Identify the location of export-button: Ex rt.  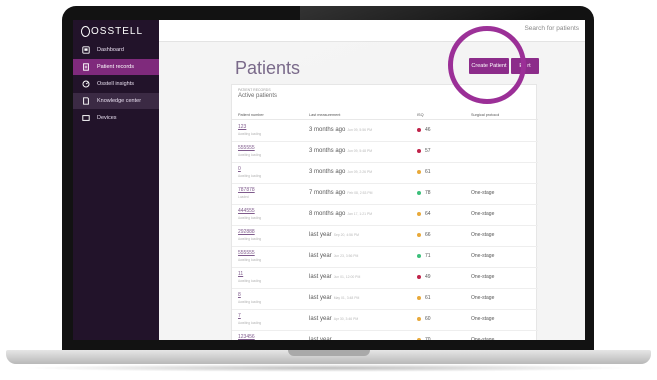
(525, 66).